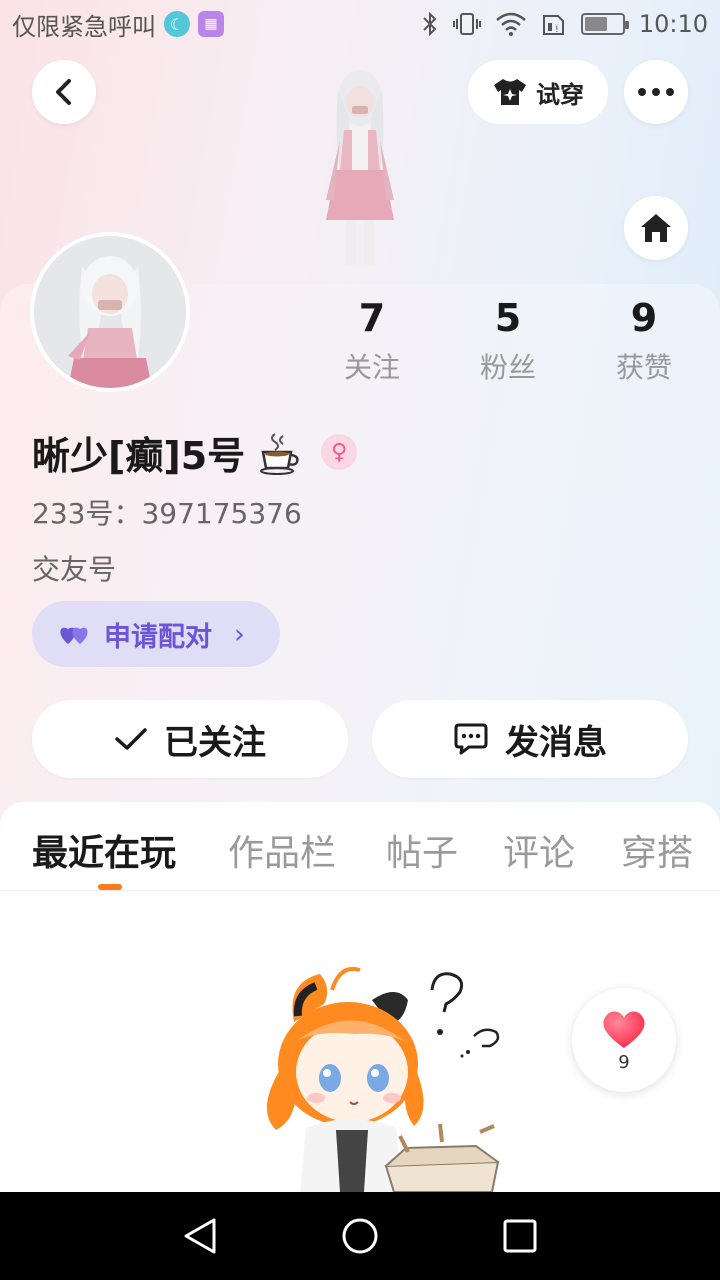 The width and height of the screenshot is (720, 1280). What do you see at coordinates (339, 452) in the screenshot?
I see `gender-female-icon: ♀` at bounding box center [339, 452].